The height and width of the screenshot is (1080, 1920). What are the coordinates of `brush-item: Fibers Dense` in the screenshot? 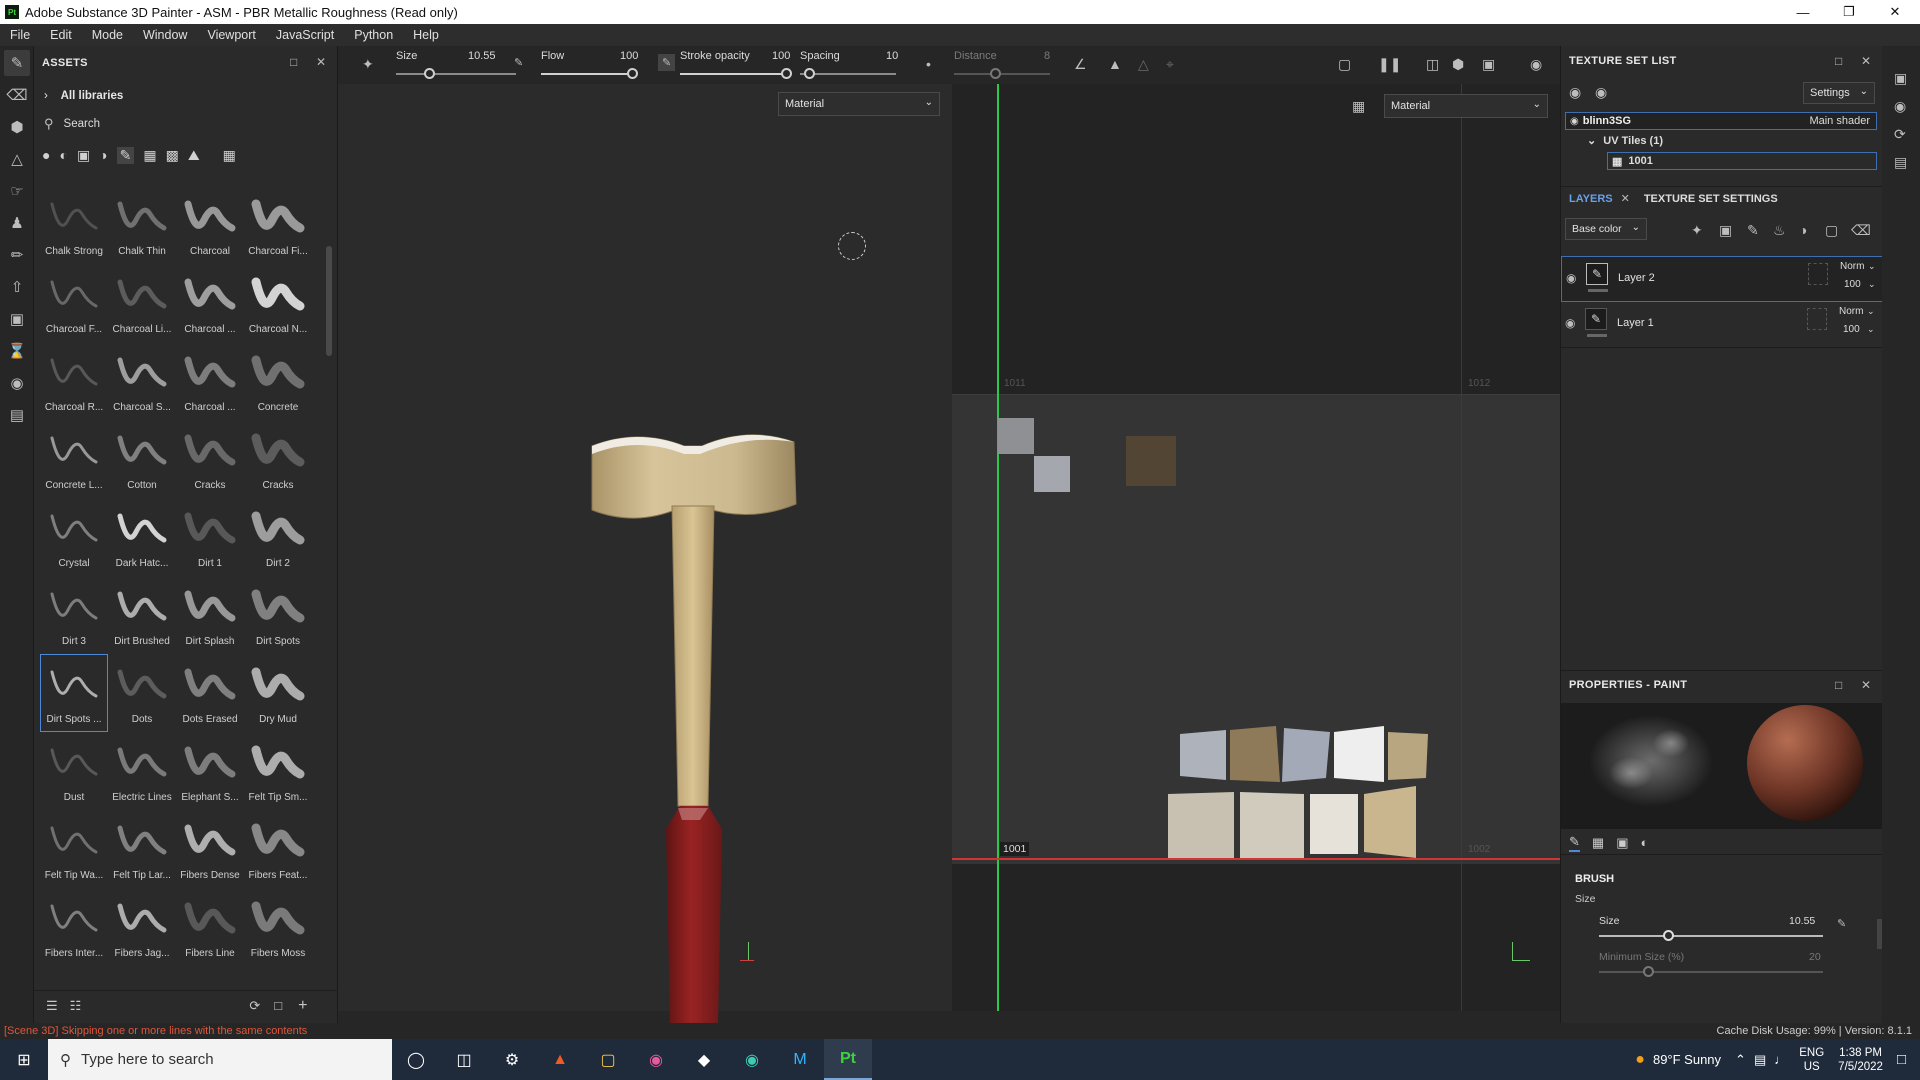 It's located at (210, 849).